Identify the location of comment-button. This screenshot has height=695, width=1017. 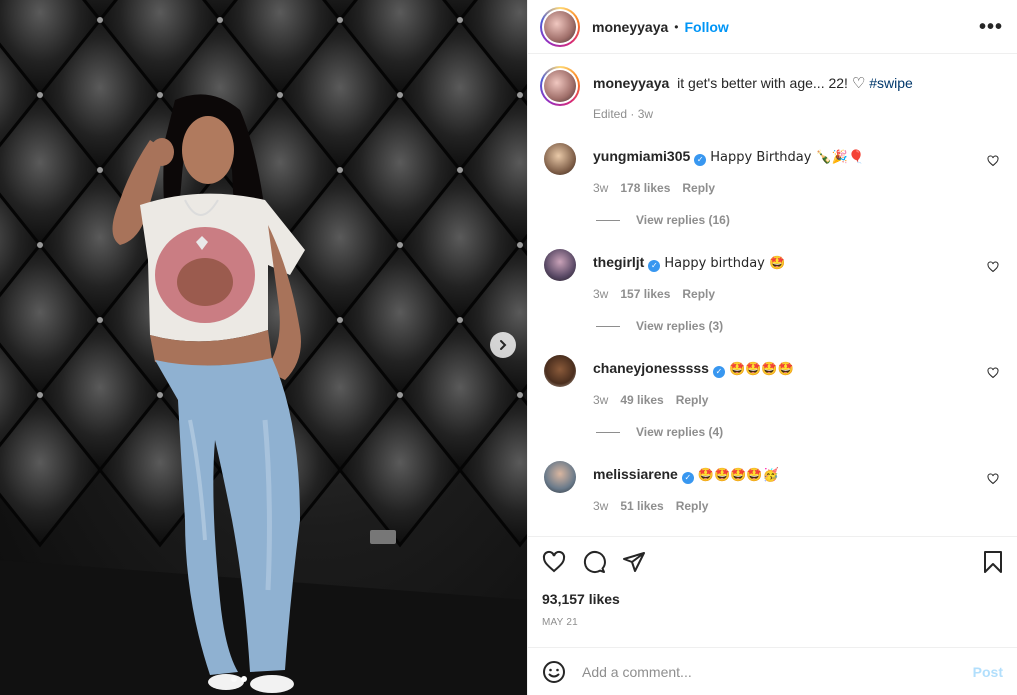
(594, 562).